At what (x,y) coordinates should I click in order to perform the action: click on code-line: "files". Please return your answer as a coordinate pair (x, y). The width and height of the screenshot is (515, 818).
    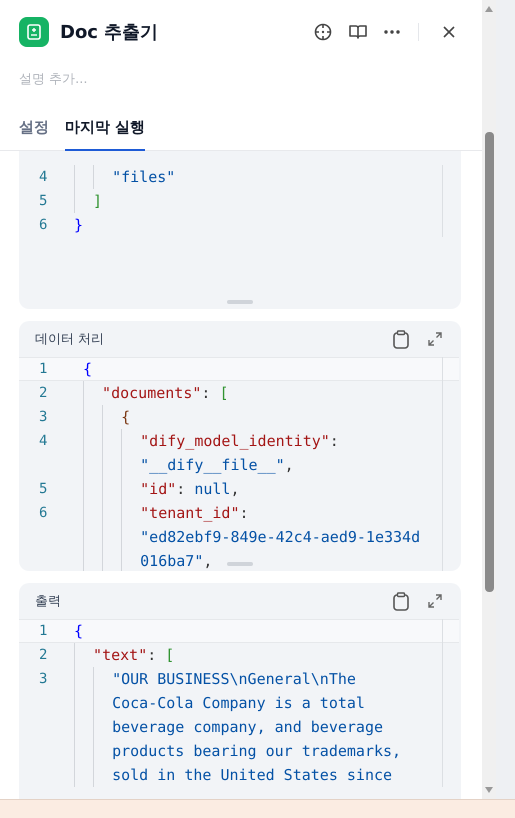
    Looking at the image, I should click on (144, 177).